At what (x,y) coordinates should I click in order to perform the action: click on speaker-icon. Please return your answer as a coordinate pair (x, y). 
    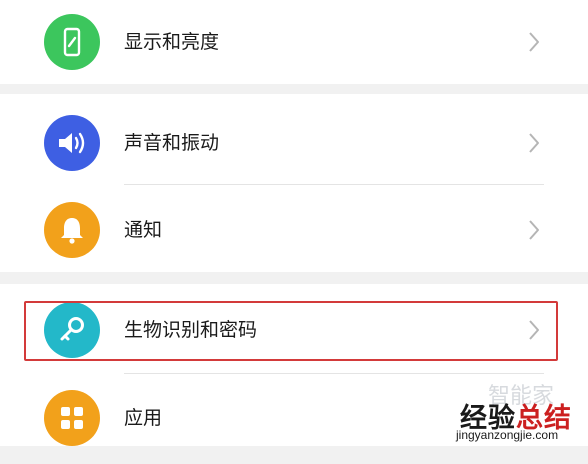
    Looking at the image, I should click on (72, 143).